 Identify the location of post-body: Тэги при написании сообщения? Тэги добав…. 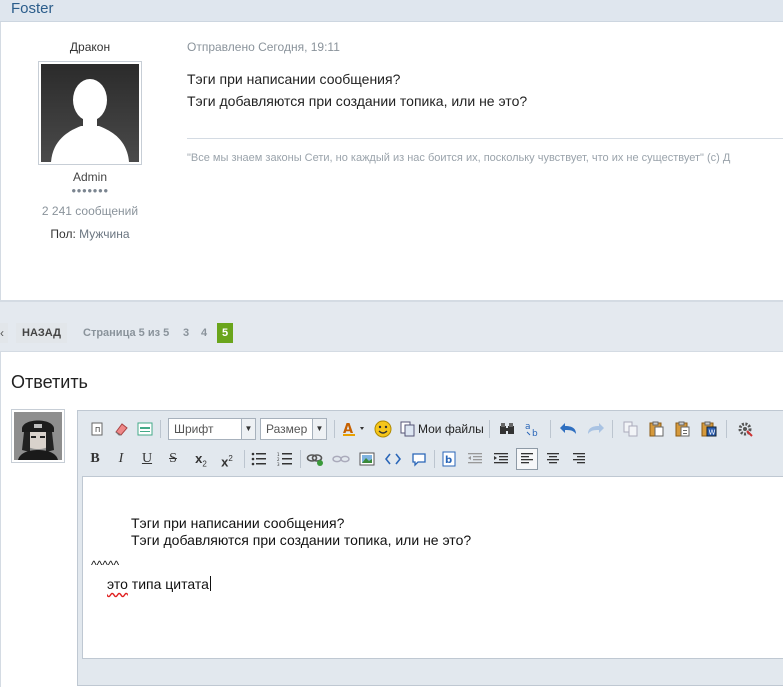
(357, 90).